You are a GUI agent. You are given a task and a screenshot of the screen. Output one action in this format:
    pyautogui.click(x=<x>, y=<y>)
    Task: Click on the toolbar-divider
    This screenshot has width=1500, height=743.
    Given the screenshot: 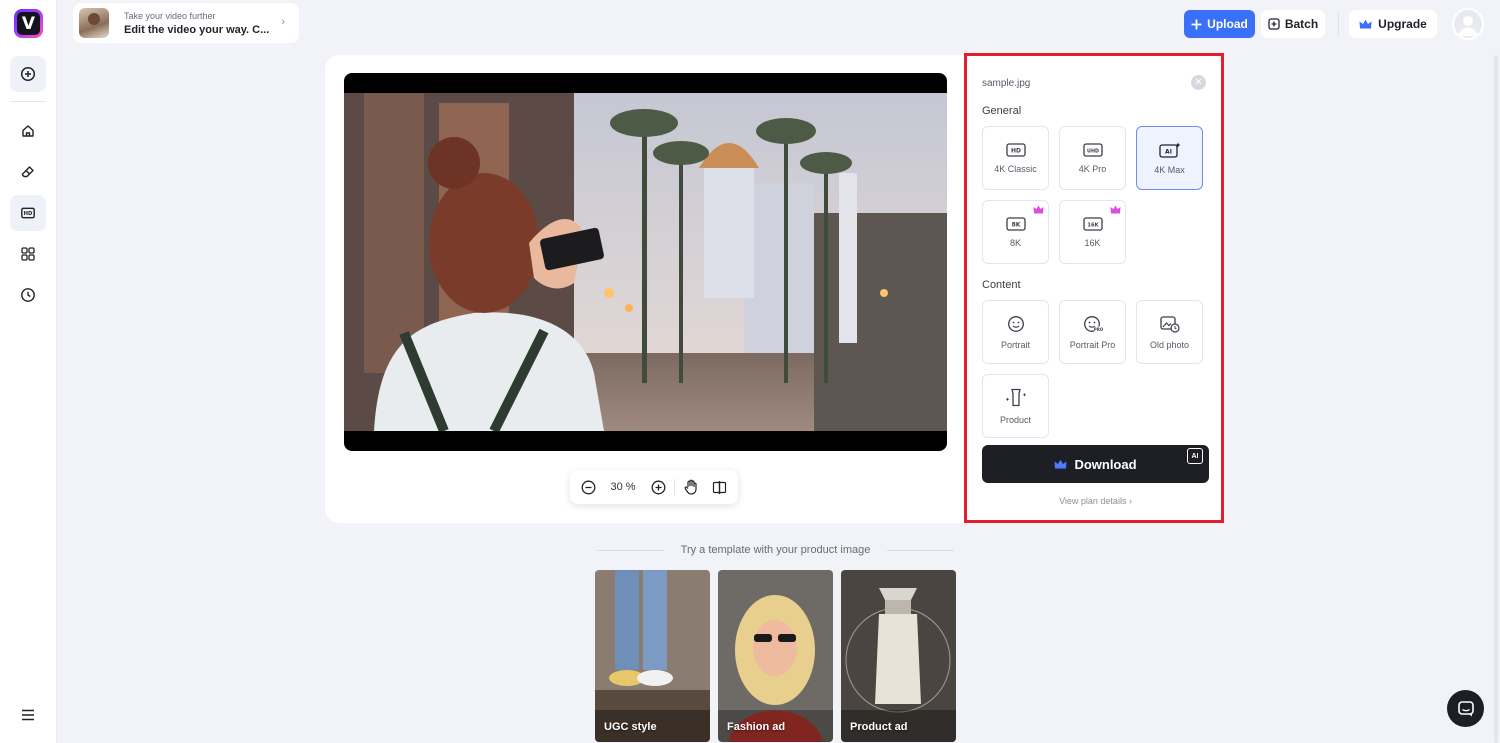 What is the action you would take?
    pyautogui.click(x=674, y=487)
    